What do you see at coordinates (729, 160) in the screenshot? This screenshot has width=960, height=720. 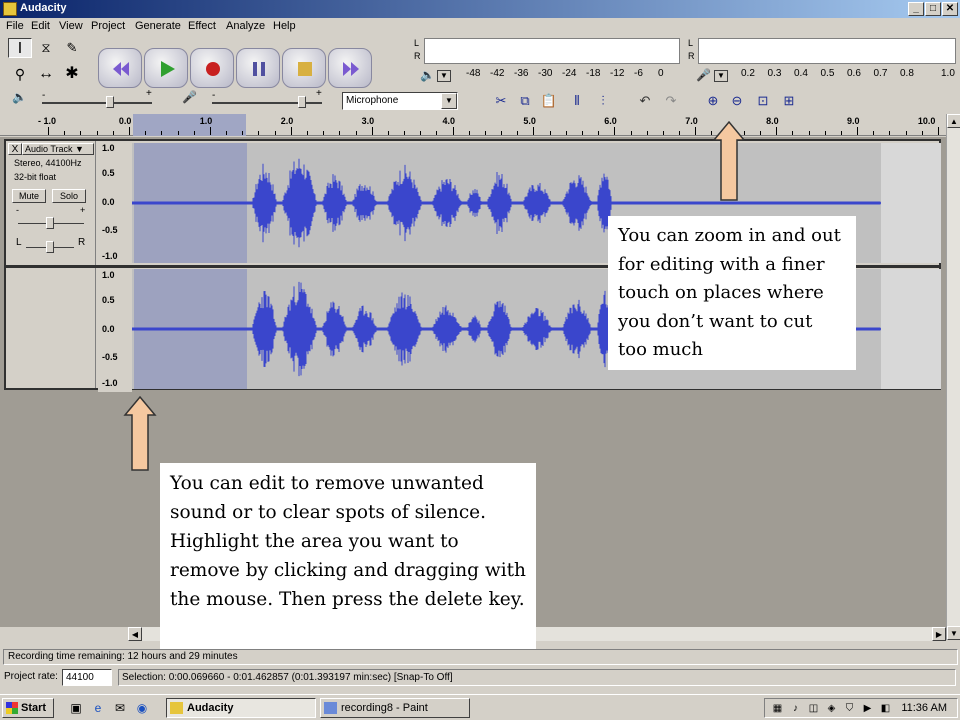 I see `arrow-to-zoom-icon` at bounding box center [729, 160].